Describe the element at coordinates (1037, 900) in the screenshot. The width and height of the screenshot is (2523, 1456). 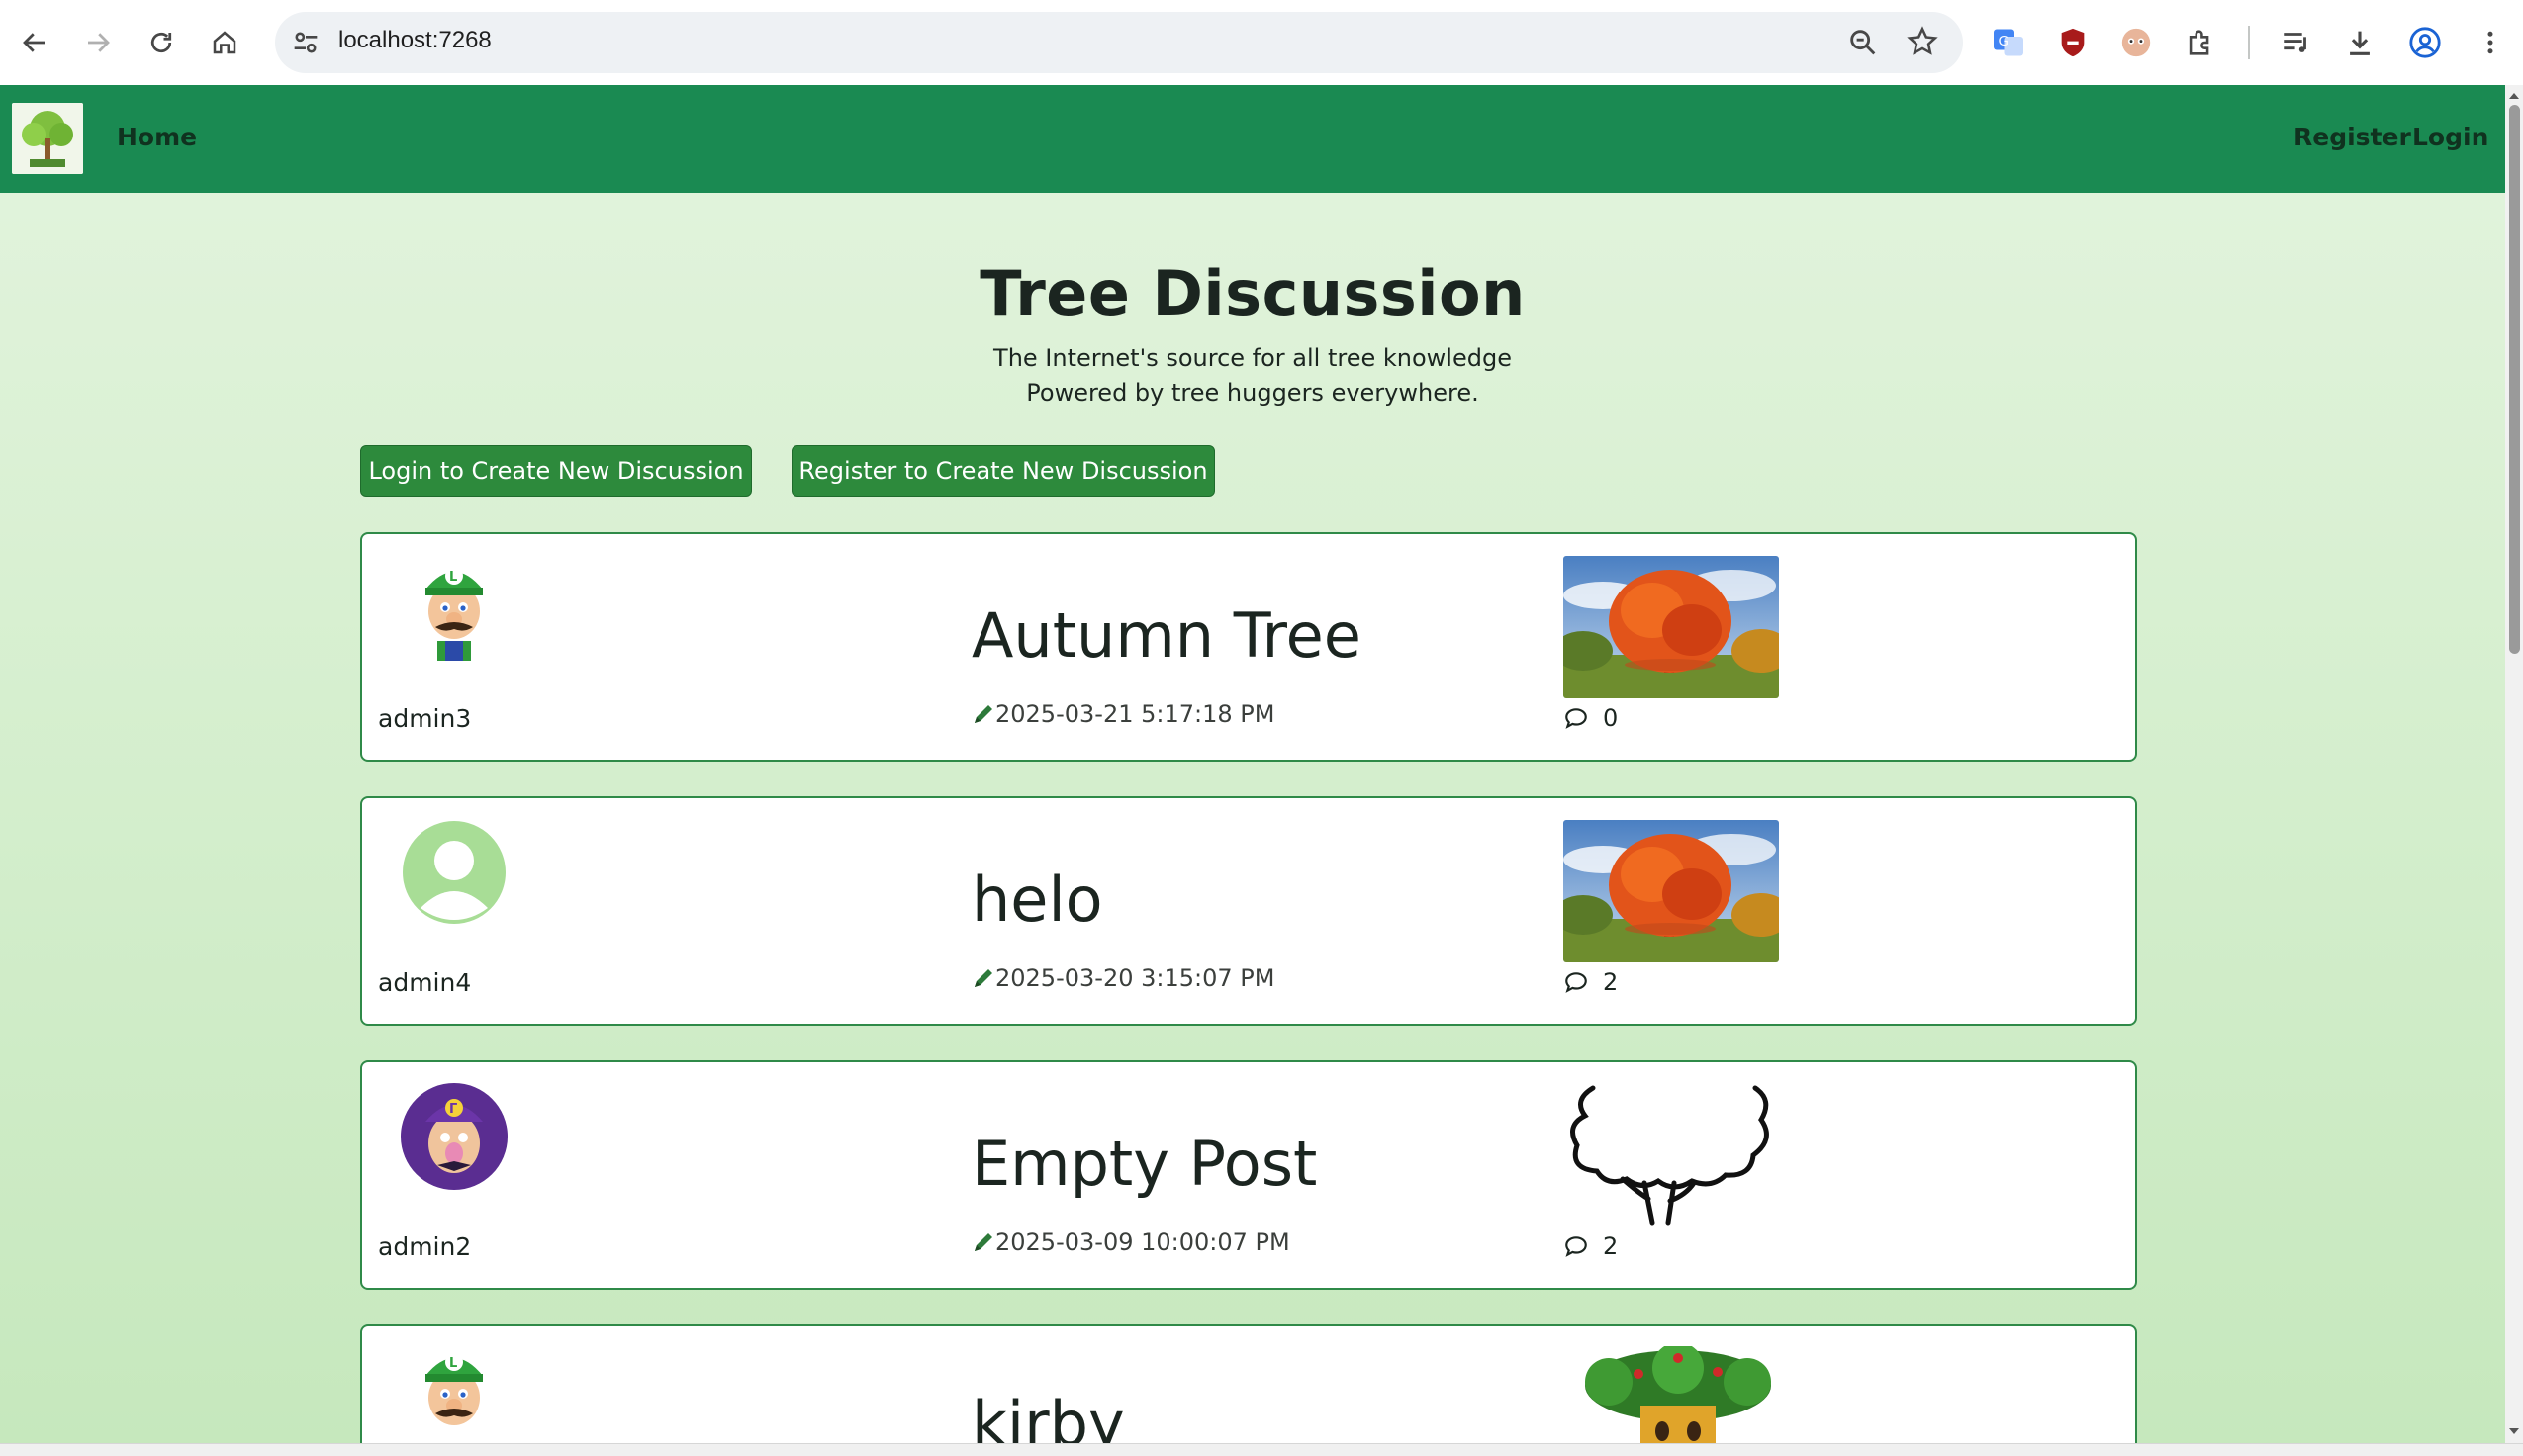
I see `post-title: helo` at that location.